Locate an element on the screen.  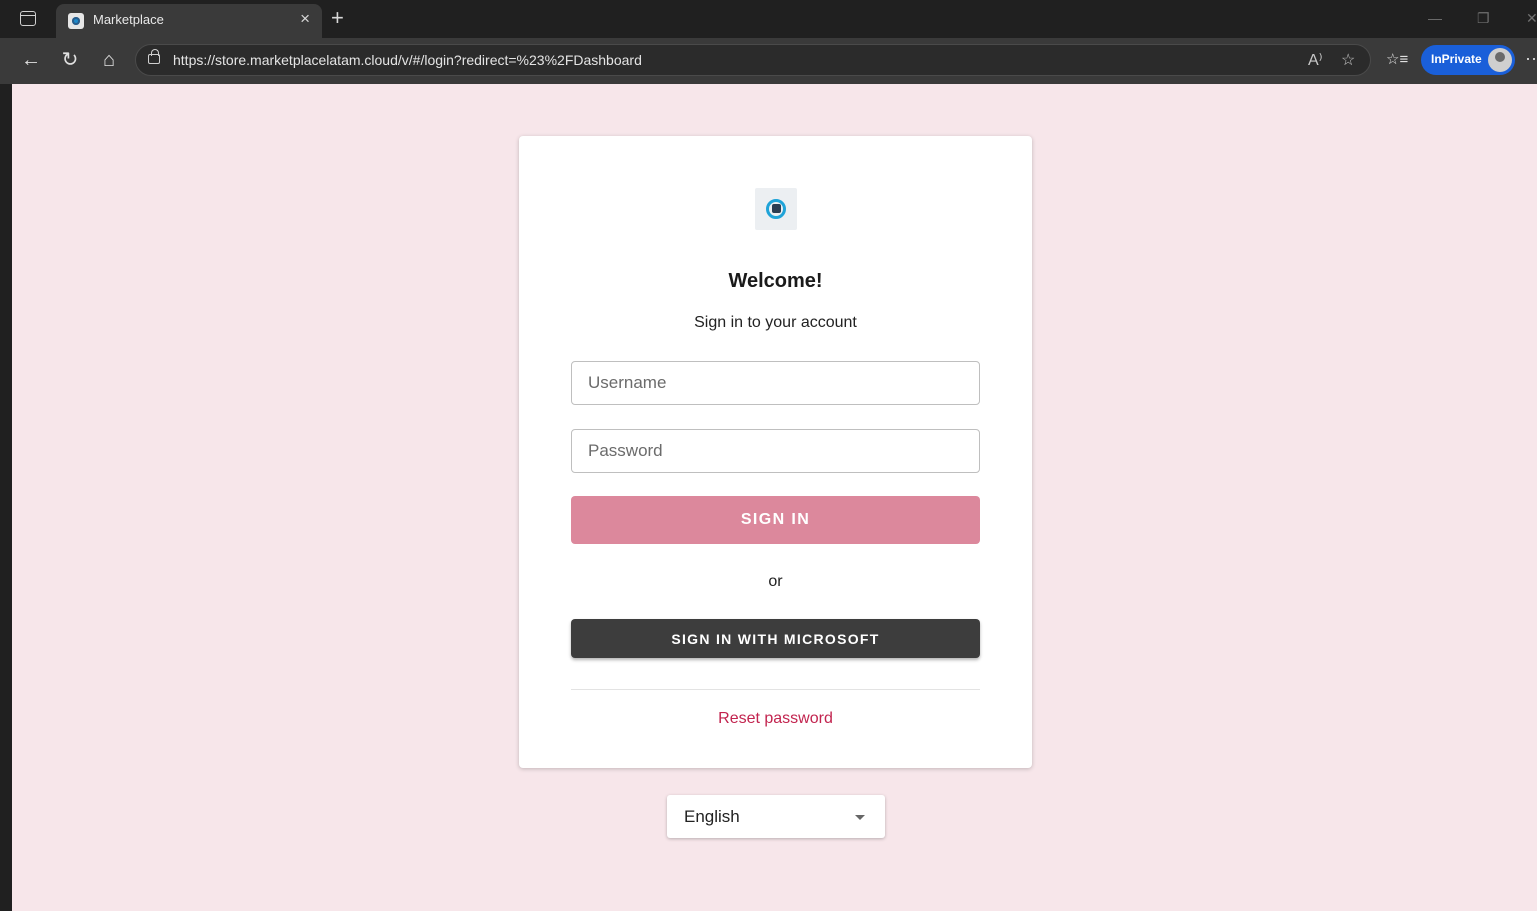
inprivate-badge: InPrivate is located at coordinates (1468, 60).